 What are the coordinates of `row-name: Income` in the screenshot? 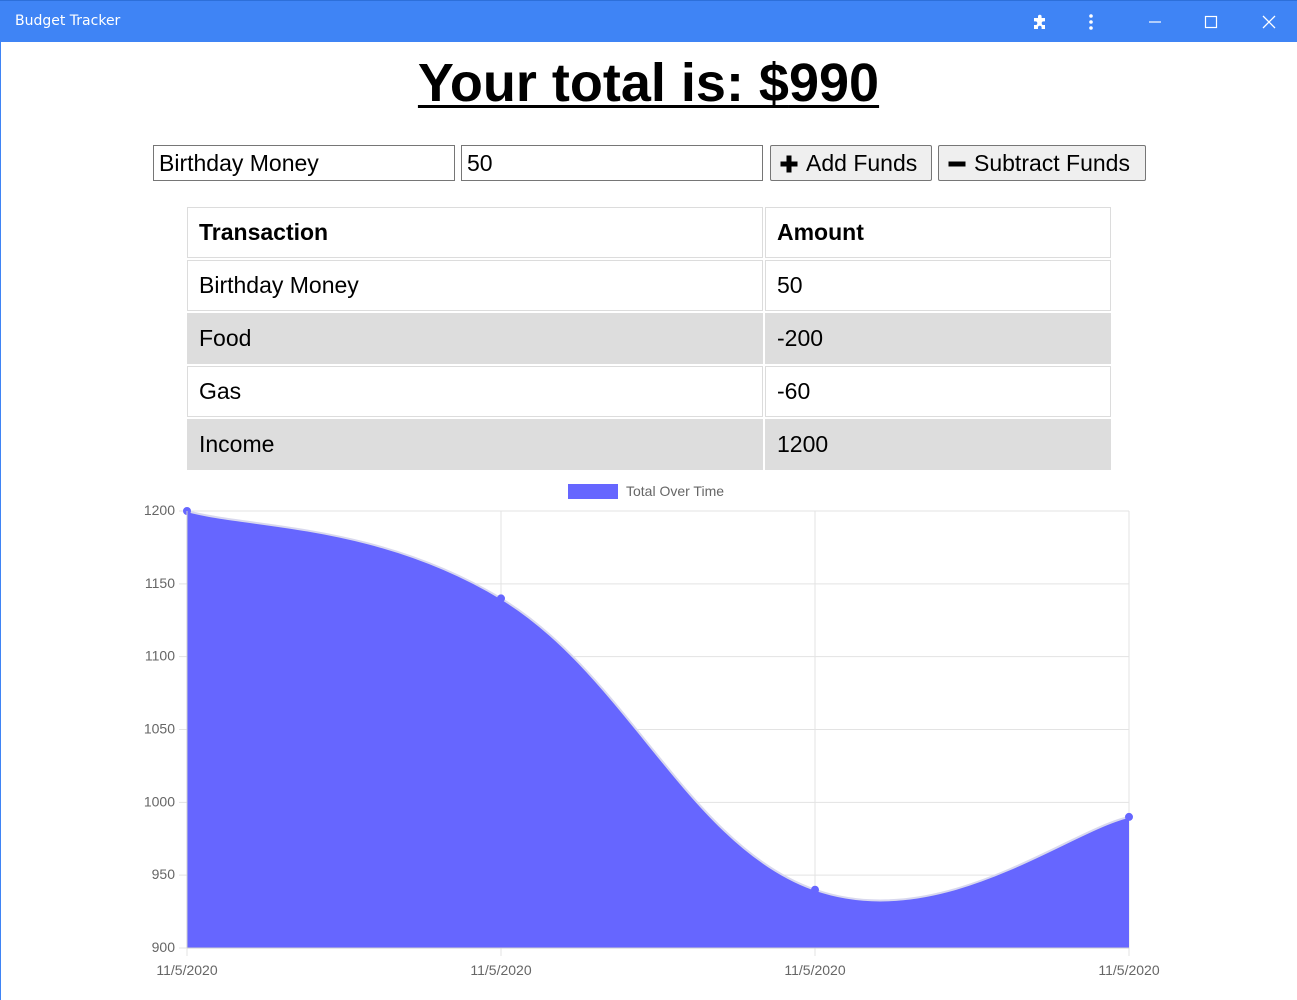 It's located at (475, 444).